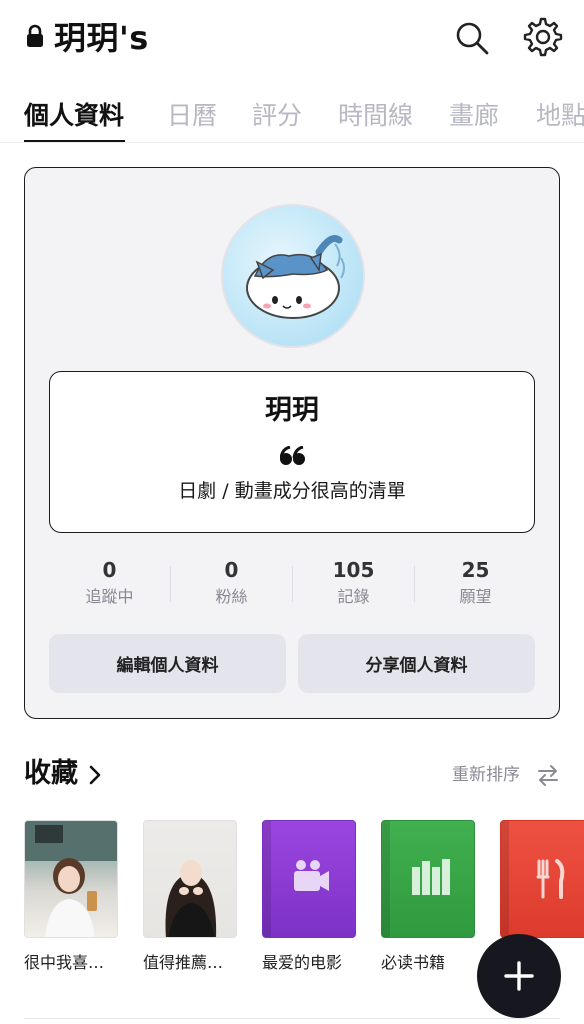 The image size is (584, 1024). What do you see at coordinates (416, 663) in the screenshot?
I see `share-profile-button: 分享個人資料` at bounding box center [416, 663].